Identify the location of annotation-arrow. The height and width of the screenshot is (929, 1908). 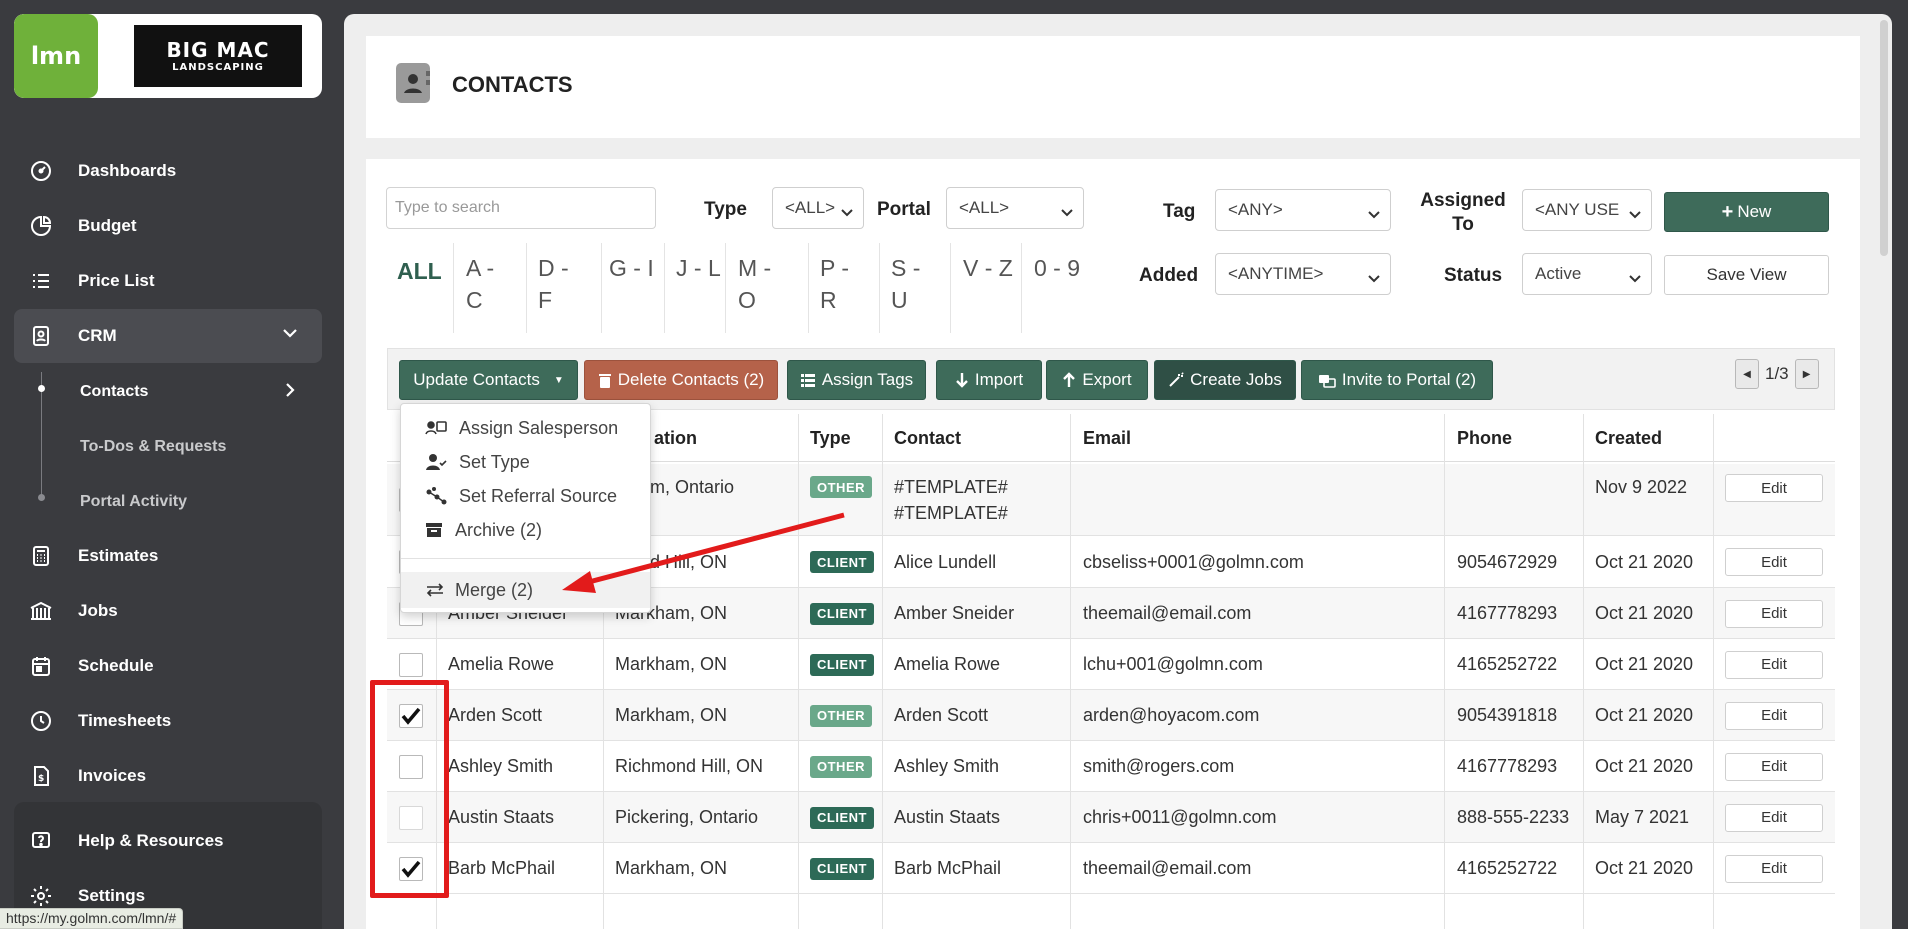
(703, 552).